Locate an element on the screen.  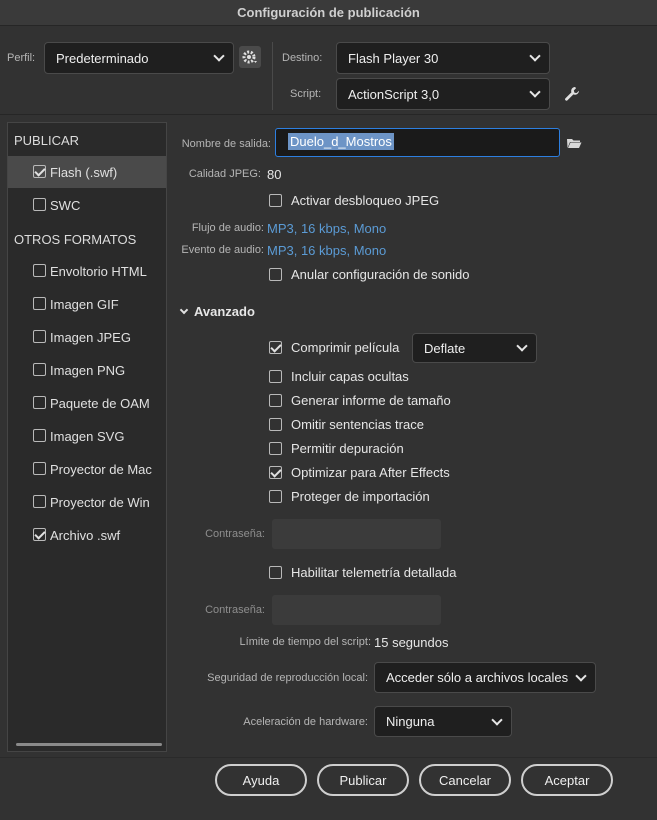
header-divider is located at coordinates (328, 114).